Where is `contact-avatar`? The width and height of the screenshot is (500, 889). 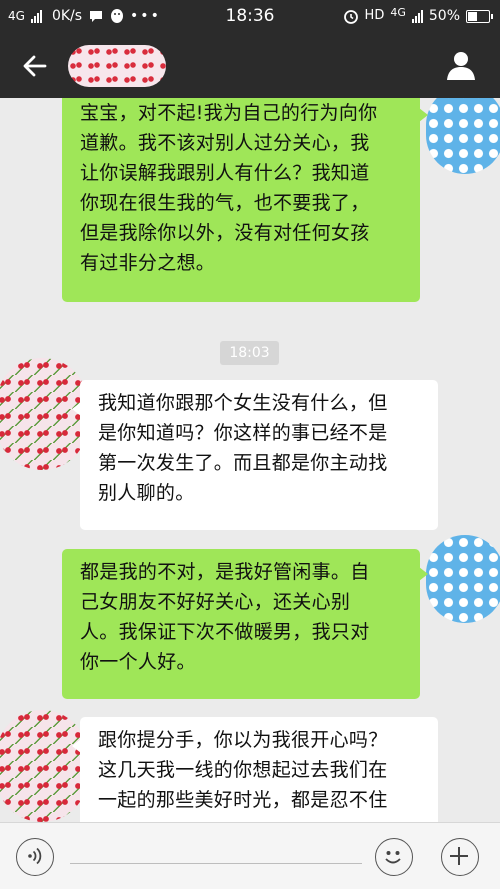 contact-avatar is located at coordinates (44, 766).